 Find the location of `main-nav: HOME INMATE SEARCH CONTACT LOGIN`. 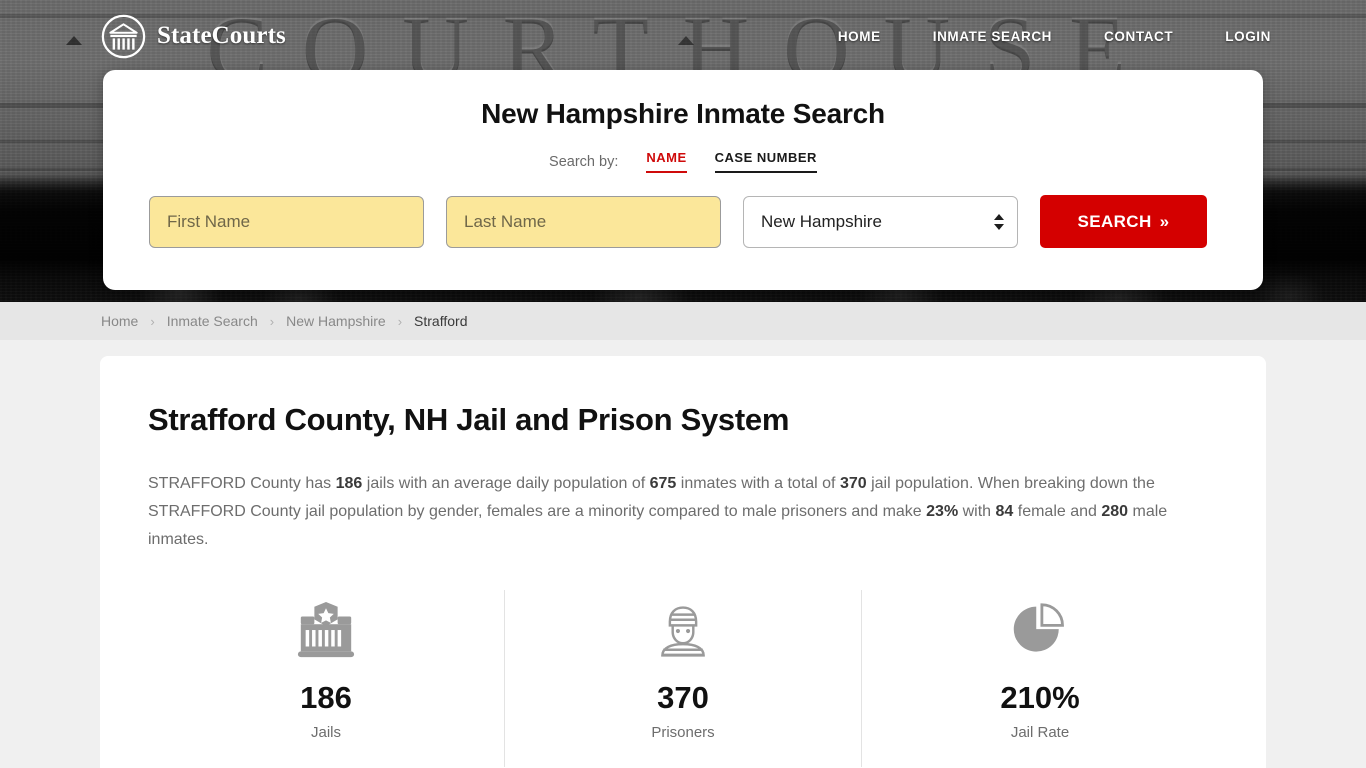

main-nav: HOME INMATE SEARCH CONTACT LOGIN is located at coordinates (1041, 36).